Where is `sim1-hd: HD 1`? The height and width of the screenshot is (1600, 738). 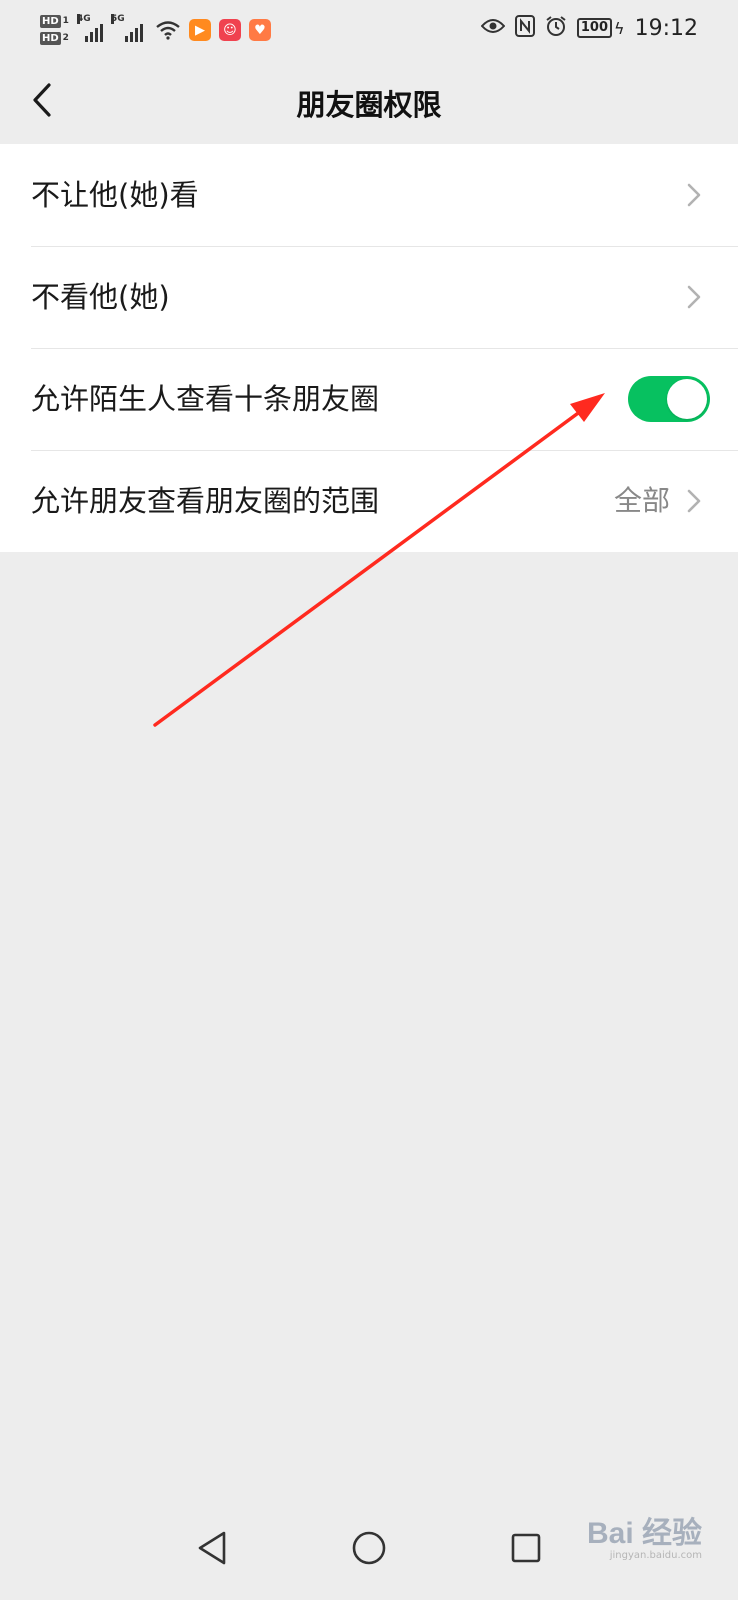
sim1-hd: HD 1 is located at coordinates (54, 21).